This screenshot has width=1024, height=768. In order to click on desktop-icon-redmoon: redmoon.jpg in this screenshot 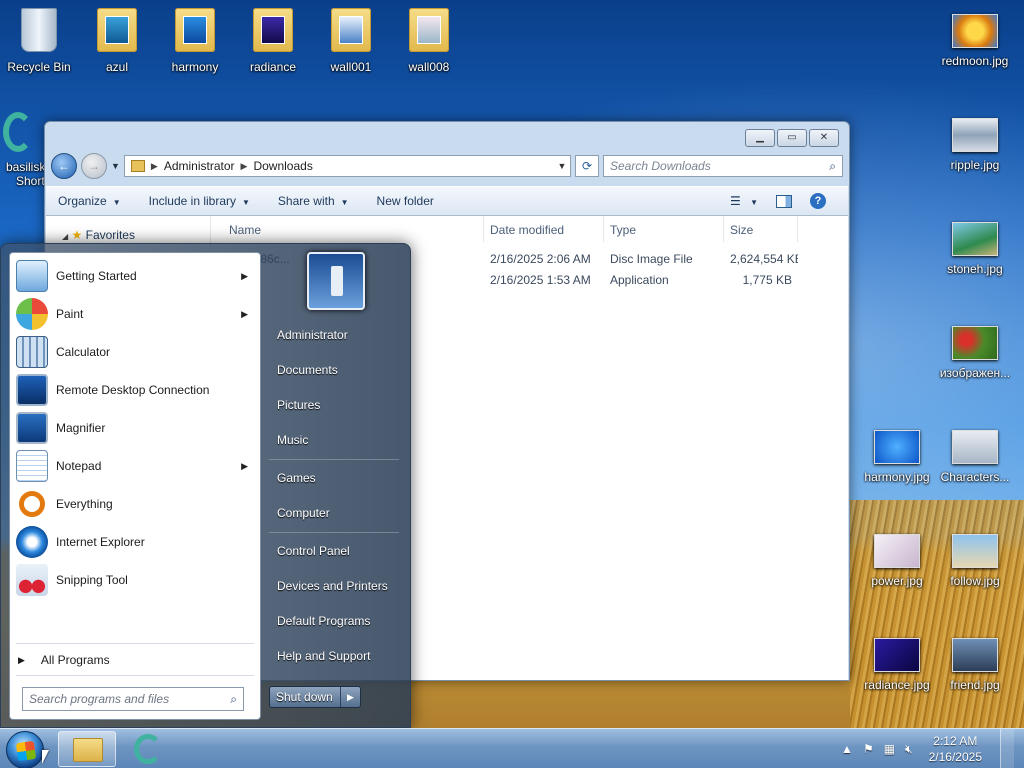, I will do `click(975, 38)`.